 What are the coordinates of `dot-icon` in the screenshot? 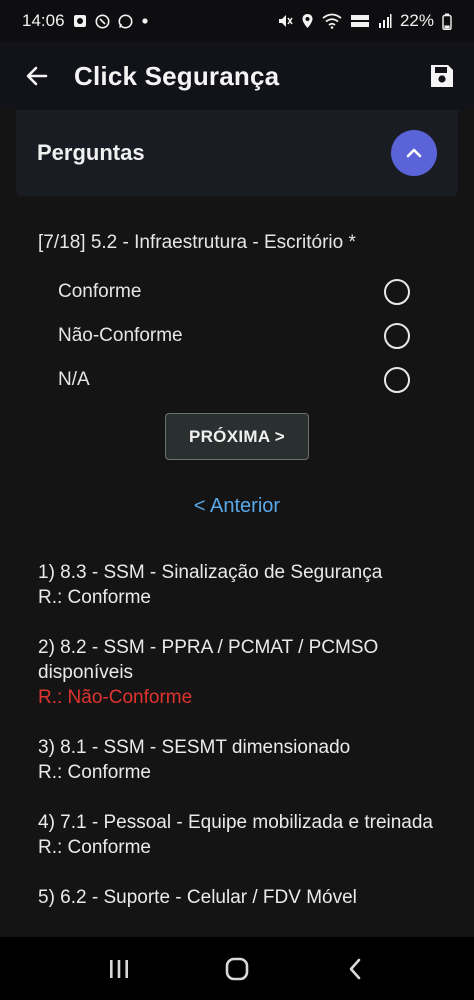 It's located at (144, 21).